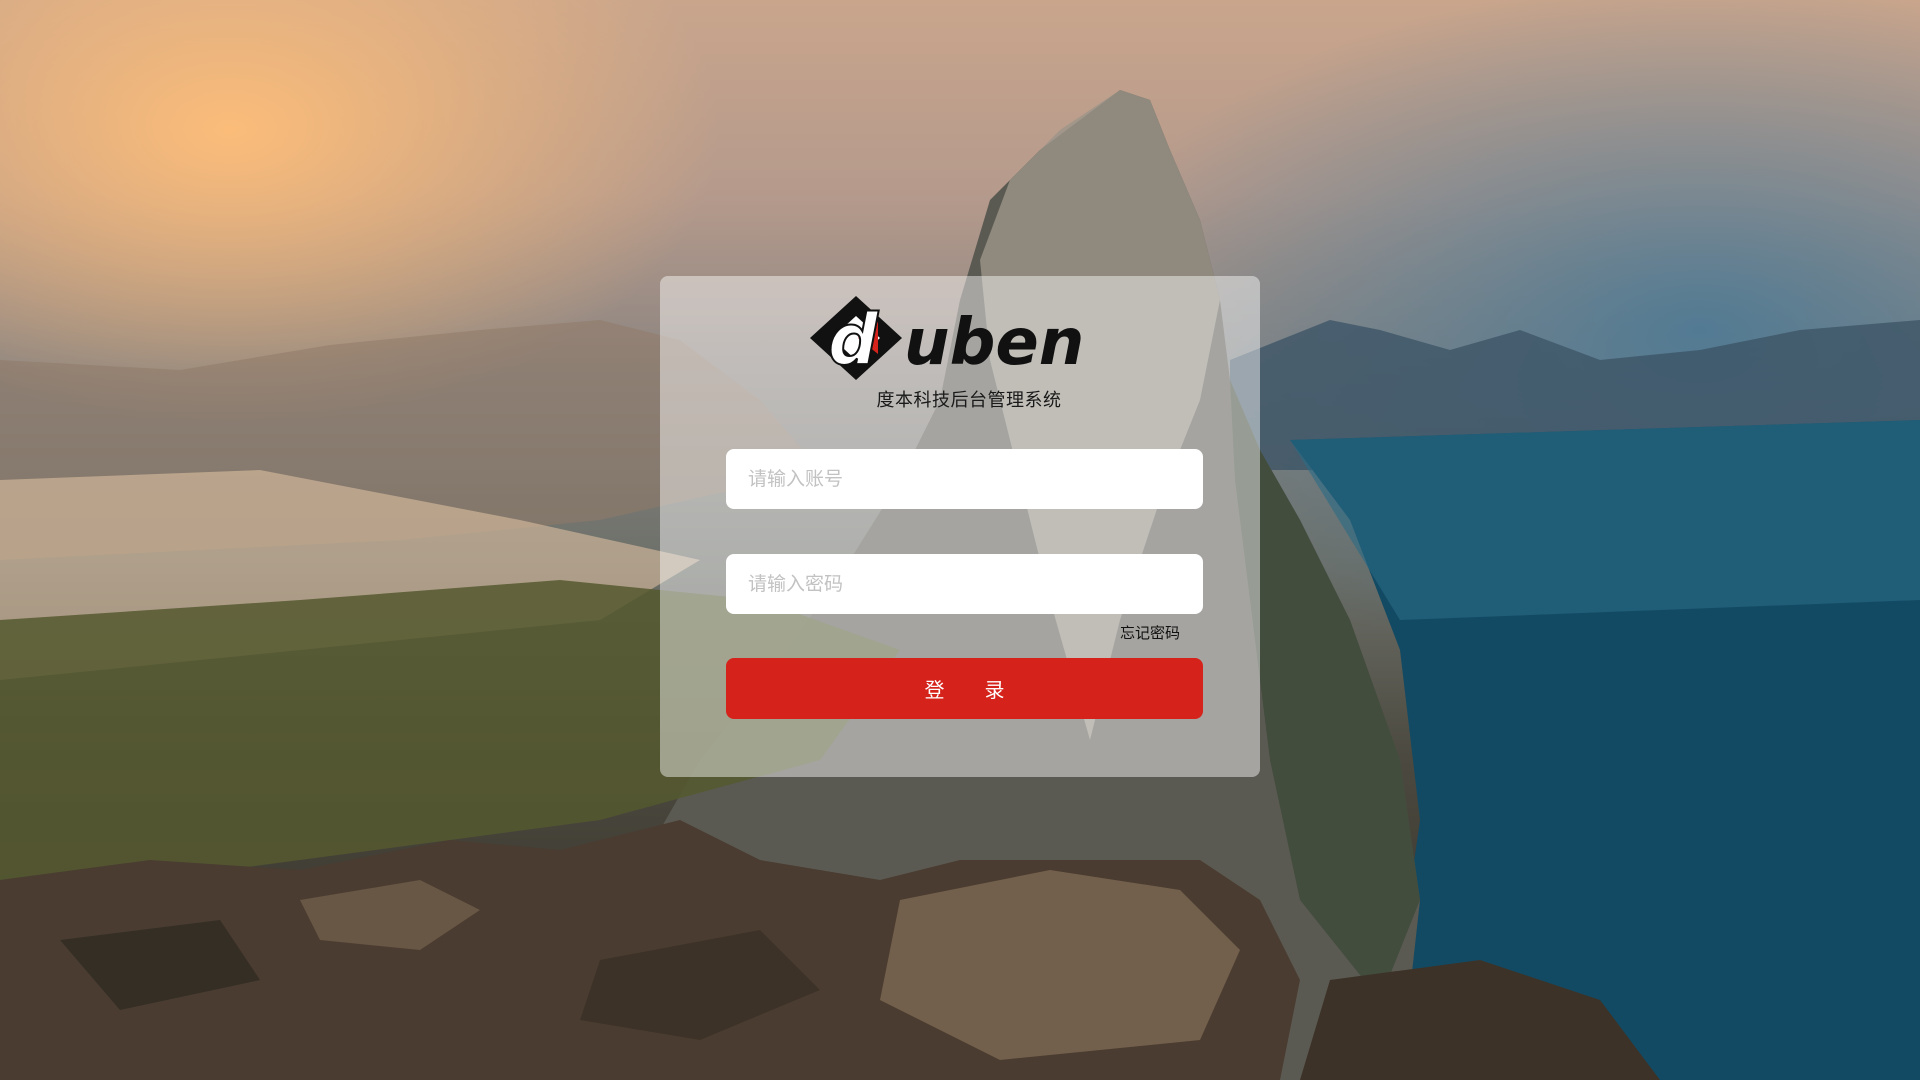 The width and height of the screenshot is (1920, 1080). Describe the element at coordinates (853, 340) in the screenshot. I see `svg-text: d` at that location.